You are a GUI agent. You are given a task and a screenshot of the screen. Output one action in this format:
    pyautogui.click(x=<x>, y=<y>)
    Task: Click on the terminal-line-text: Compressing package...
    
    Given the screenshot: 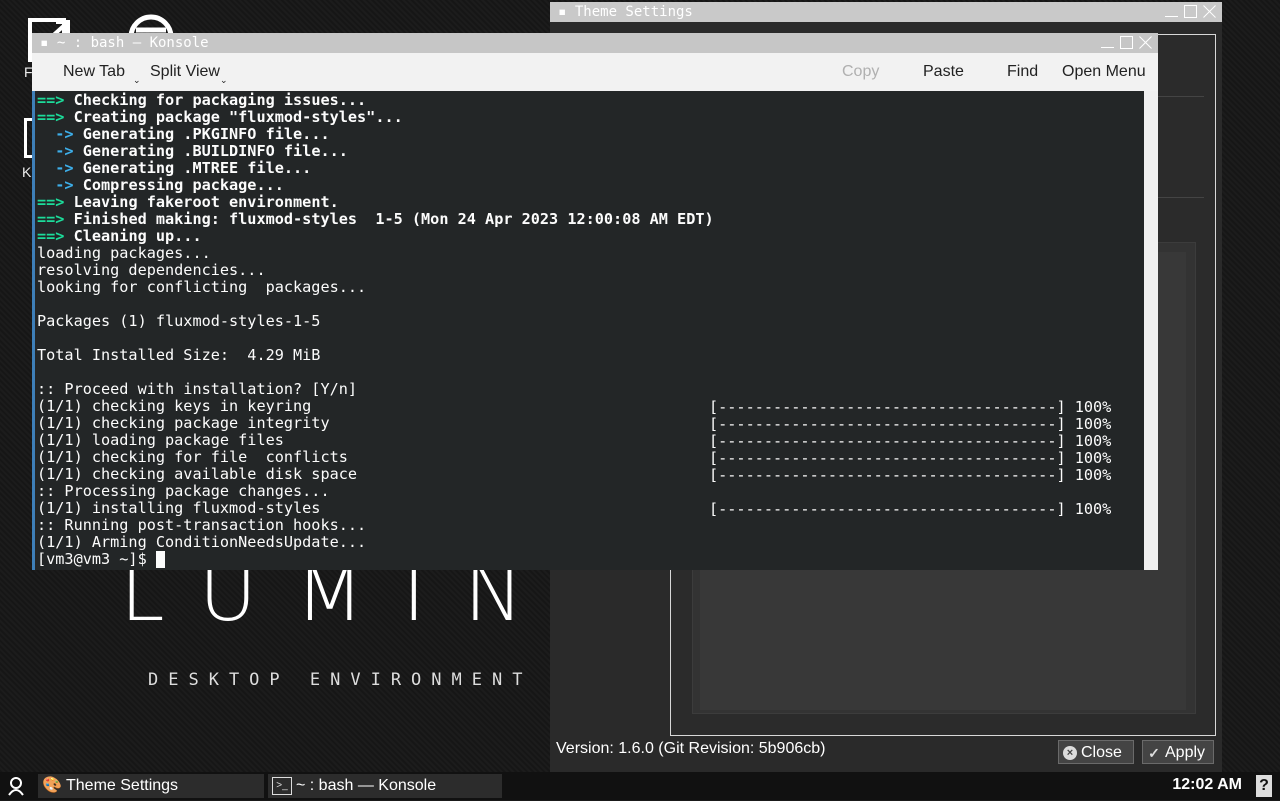 What is the action you would take?
    pyautogui.click(x=178, y=185)
    